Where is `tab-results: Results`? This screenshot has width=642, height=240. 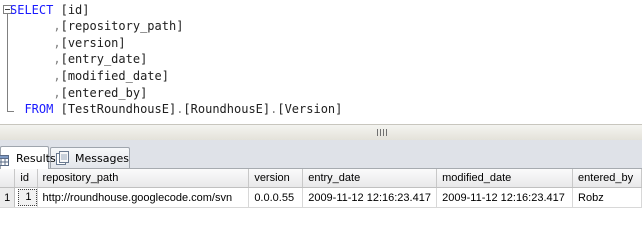
tab-results: Results is located at coordinates (28, 157).